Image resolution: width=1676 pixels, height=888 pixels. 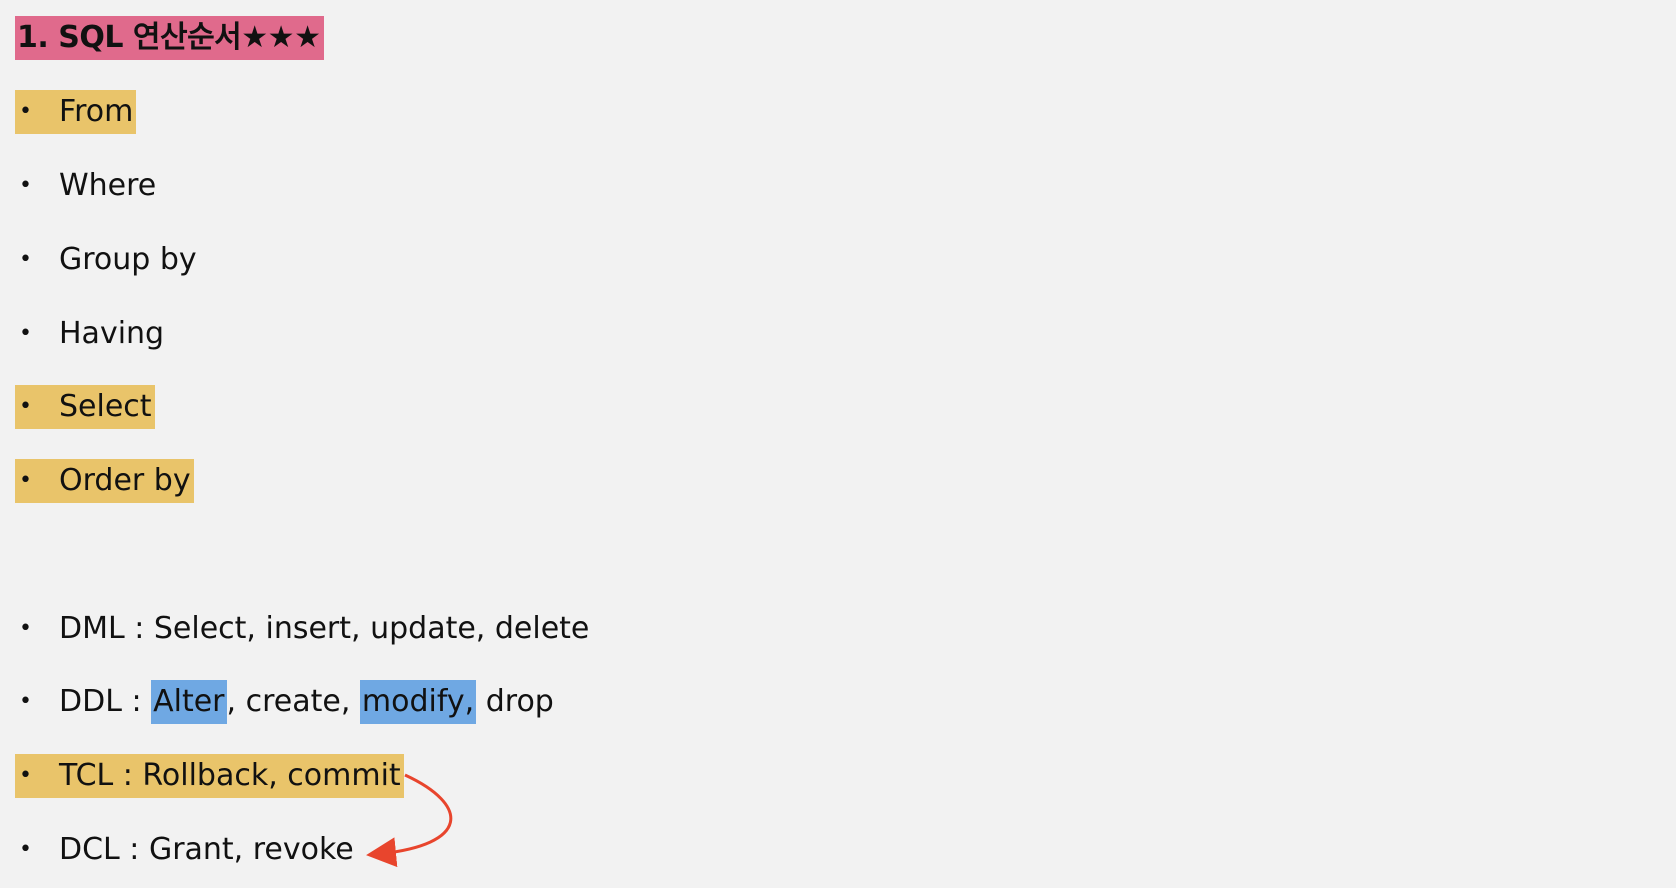 I want to click on list-item-label: From, so click(x=96, y=111).